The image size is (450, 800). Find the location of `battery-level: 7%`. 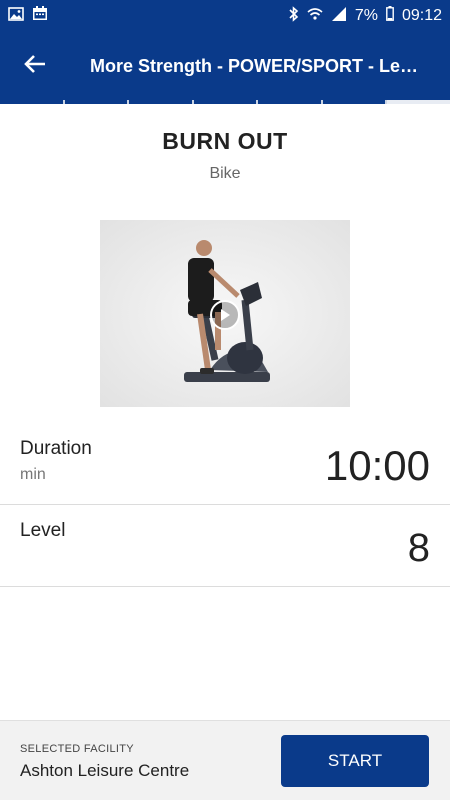

battery-level: 7% is located at coordinates (366, 15).